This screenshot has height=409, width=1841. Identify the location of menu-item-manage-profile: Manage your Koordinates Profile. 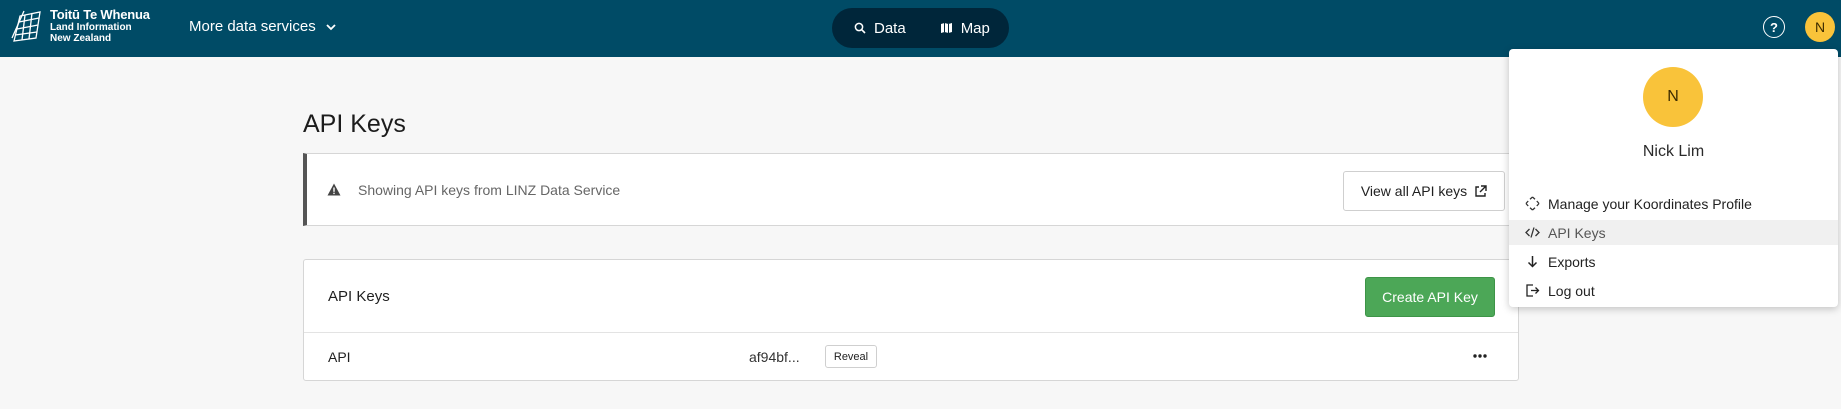
(1673, 203).